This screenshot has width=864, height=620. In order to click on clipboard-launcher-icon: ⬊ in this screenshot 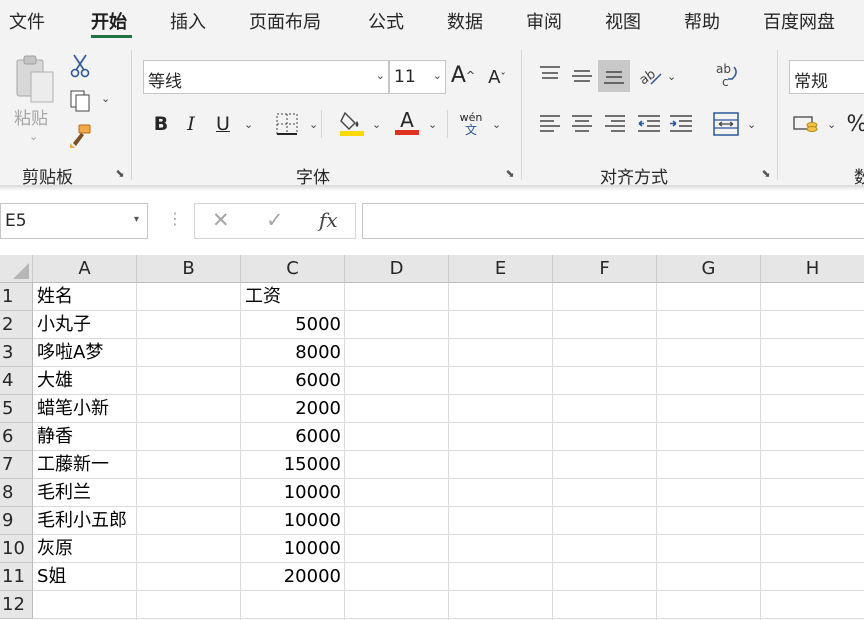, I will do `click(120, 174)`.